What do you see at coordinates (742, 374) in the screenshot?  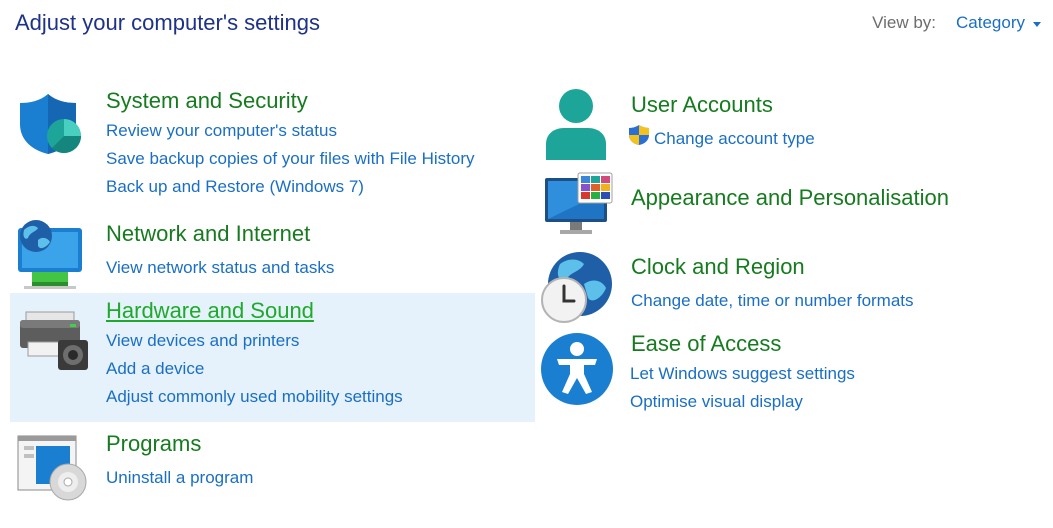 I see `link-windows-suggest-settings: Let Windows suggest settings` at bounding box center [742, 374].